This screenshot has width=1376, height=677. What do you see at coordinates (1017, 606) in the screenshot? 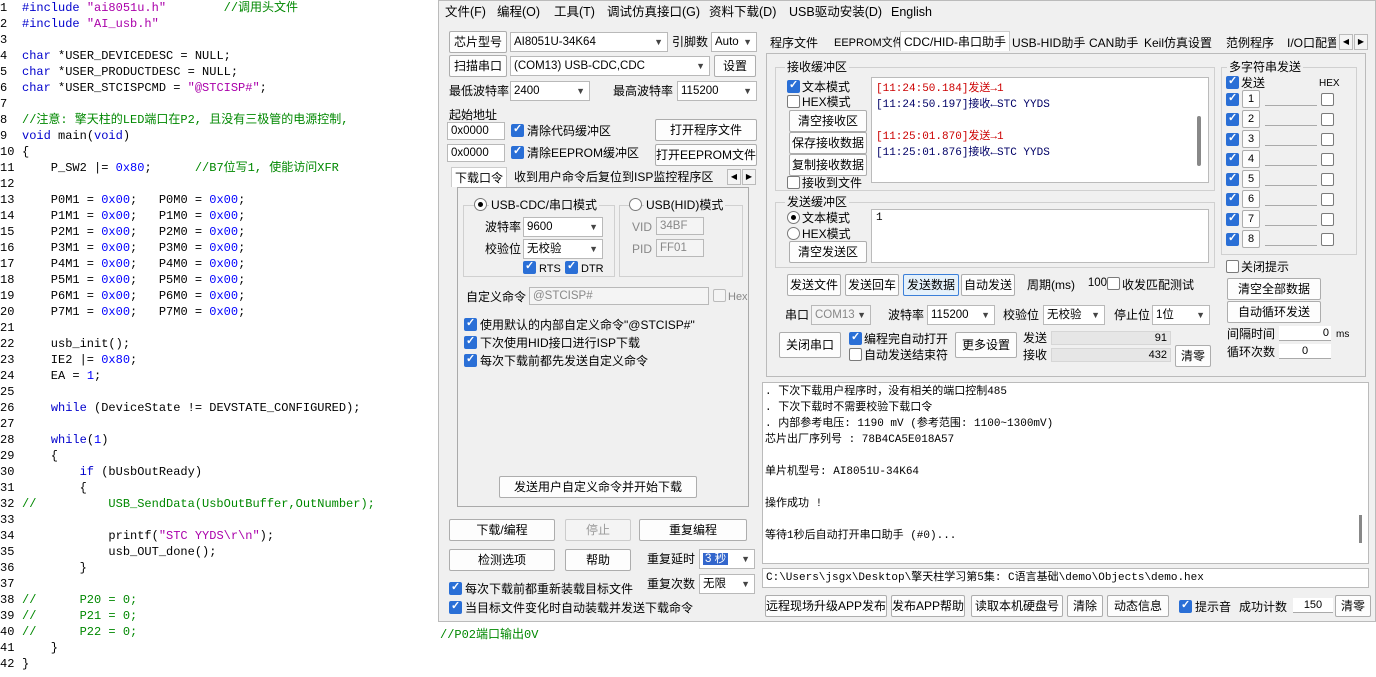
I see `read-disk-id-button: 读取本机硬盘号` at bounding box center [1017, 606].